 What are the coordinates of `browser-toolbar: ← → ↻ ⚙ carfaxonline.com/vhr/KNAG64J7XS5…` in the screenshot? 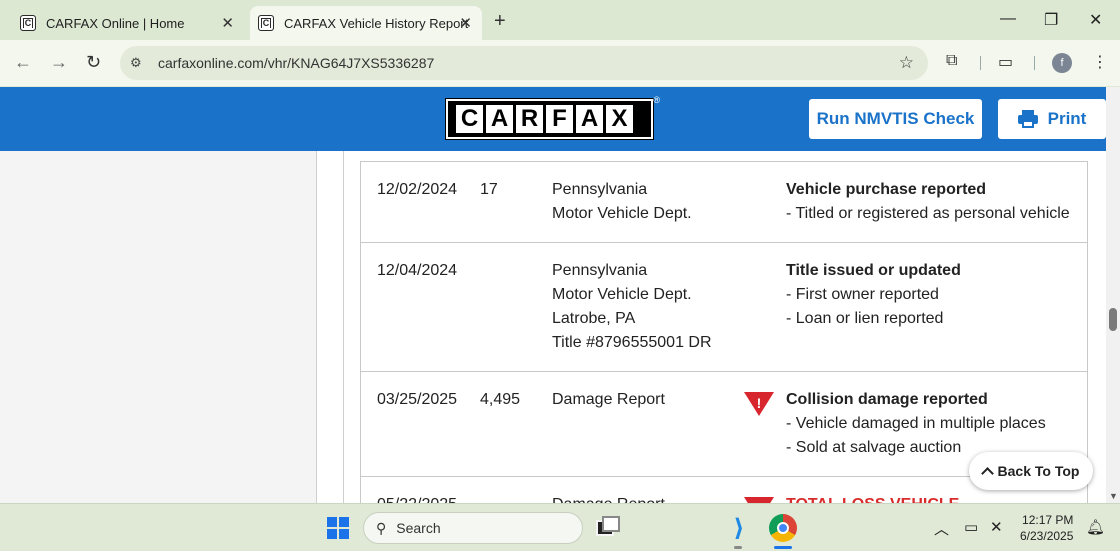 It's located at (560, 63).